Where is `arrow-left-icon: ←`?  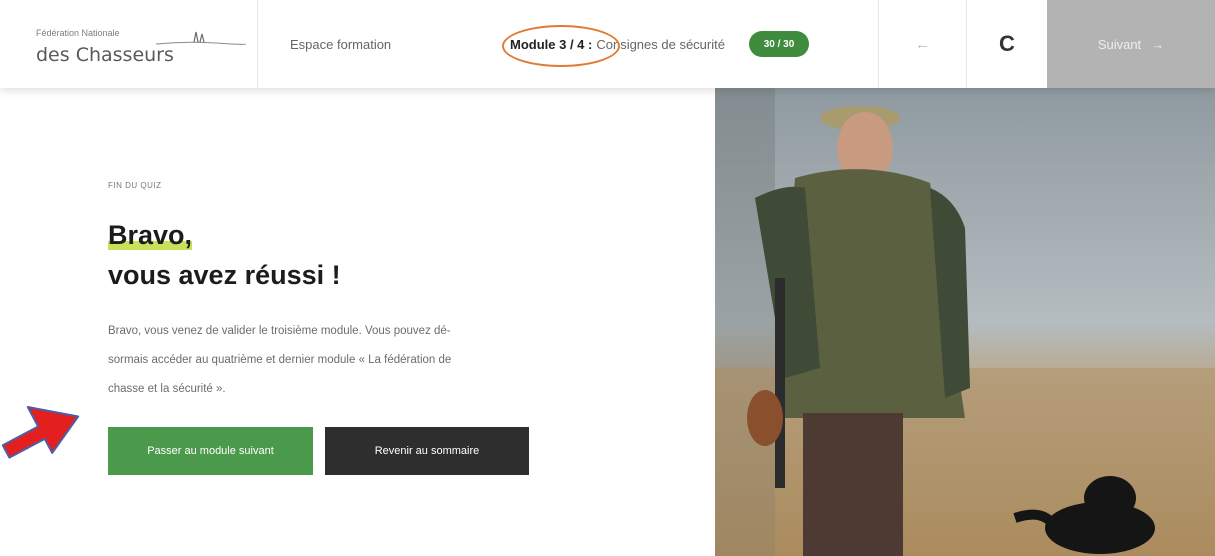
arrow-left-icon: ← is located at coordinates (922, 44).